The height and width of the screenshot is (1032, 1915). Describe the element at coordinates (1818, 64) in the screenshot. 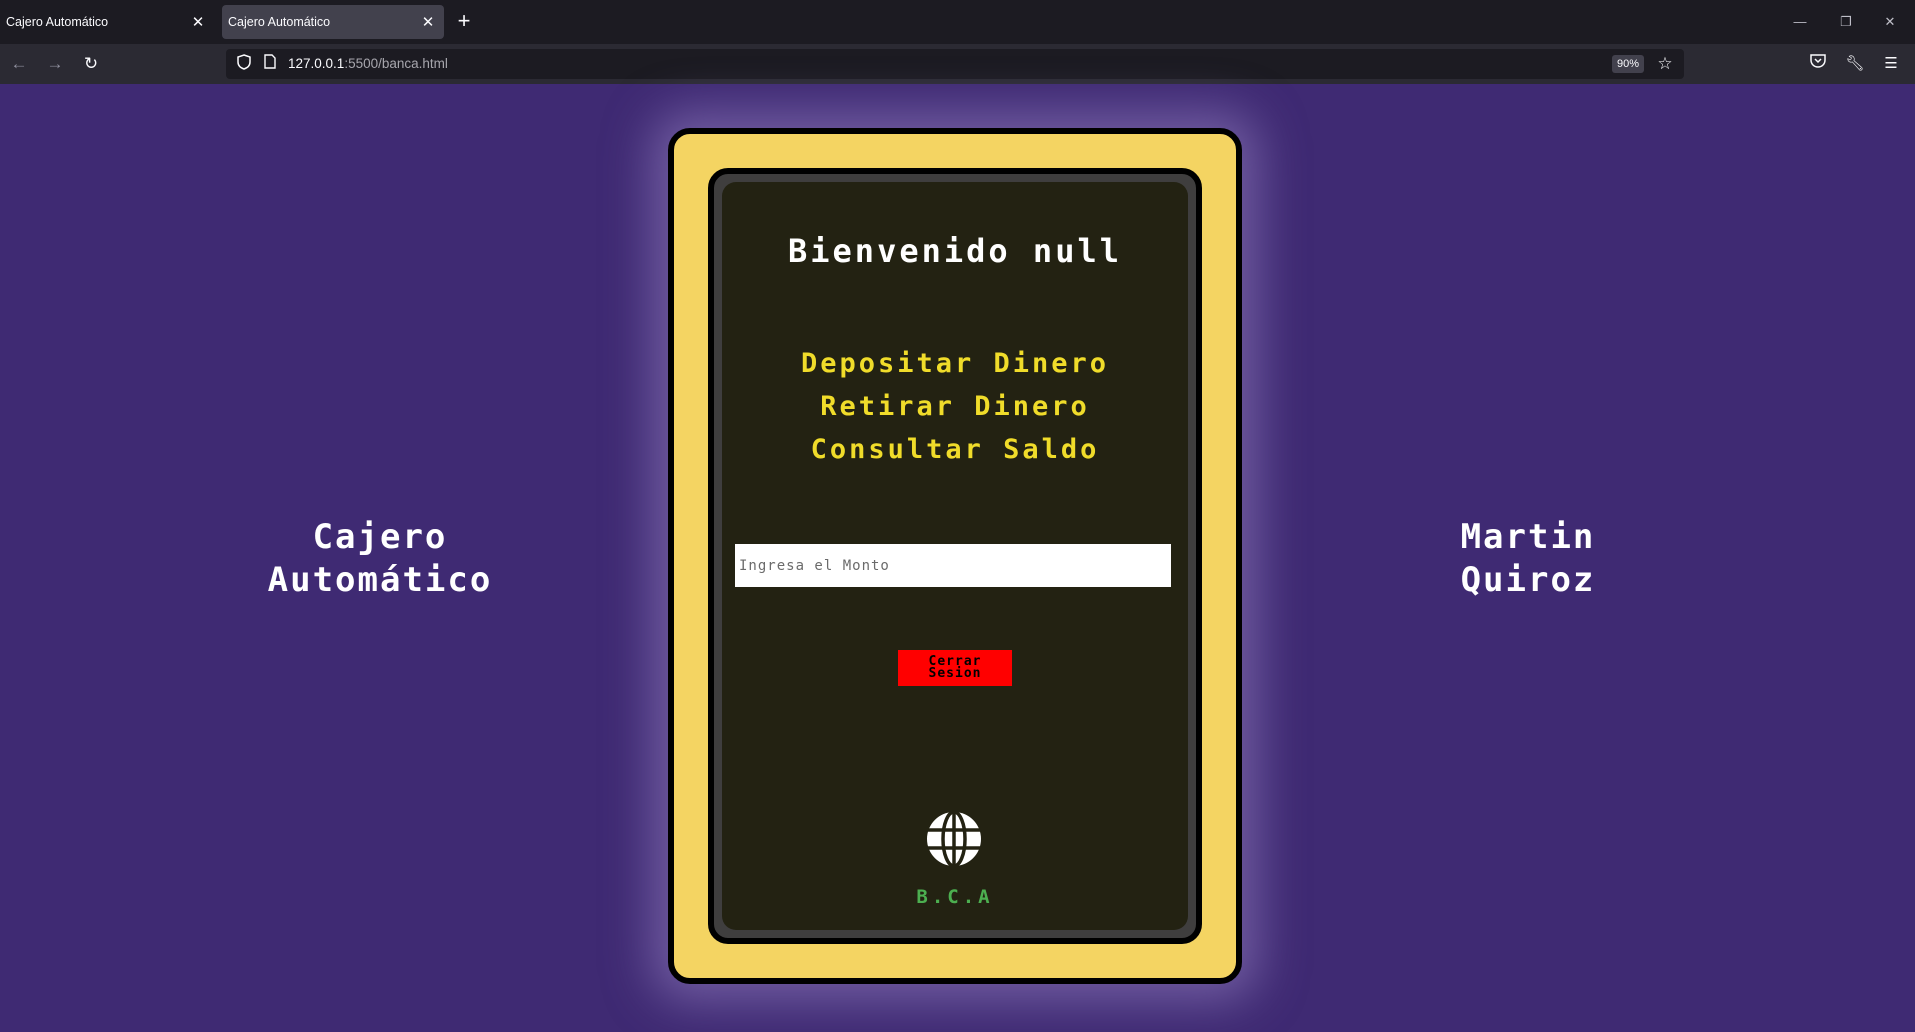

I see `pocket-icon` at that location.